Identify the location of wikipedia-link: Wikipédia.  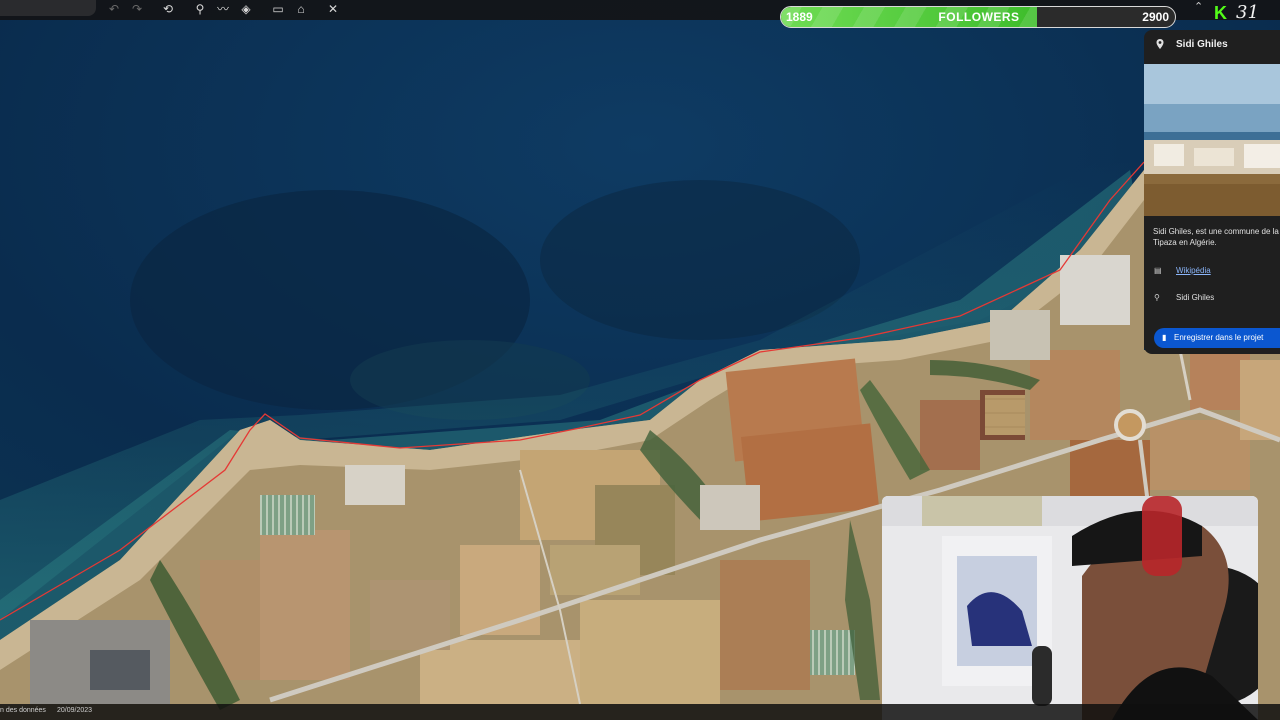
(1193, 270).